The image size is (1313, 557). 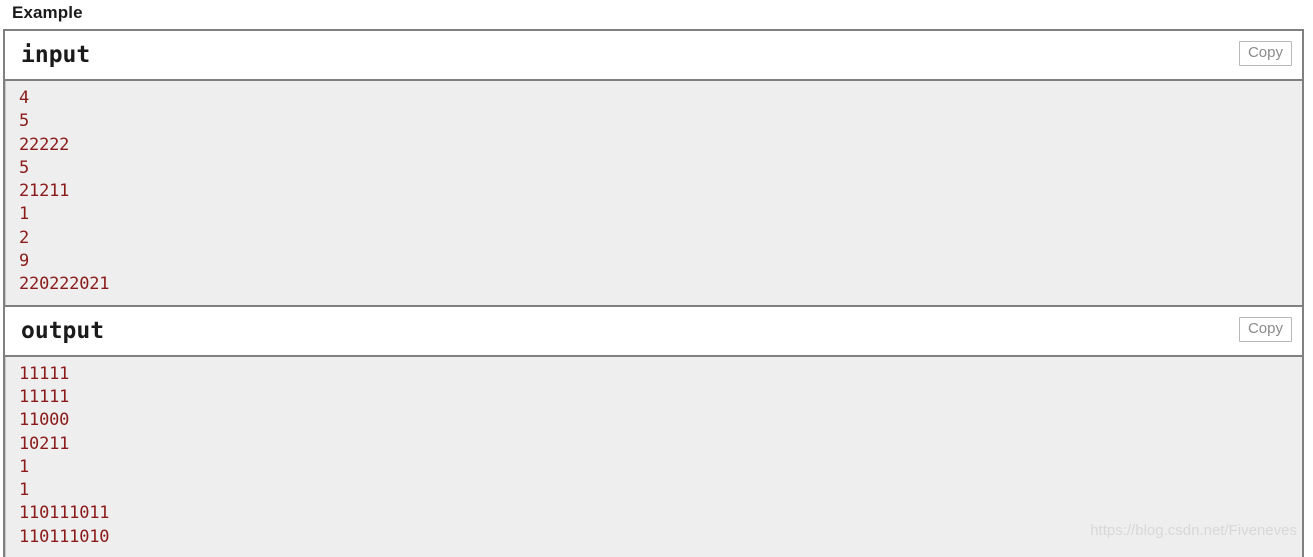 What do you see at coordinates (63, 330) in the screenshot?
I see `output-block-title: output` at bounding box center [63, 330].